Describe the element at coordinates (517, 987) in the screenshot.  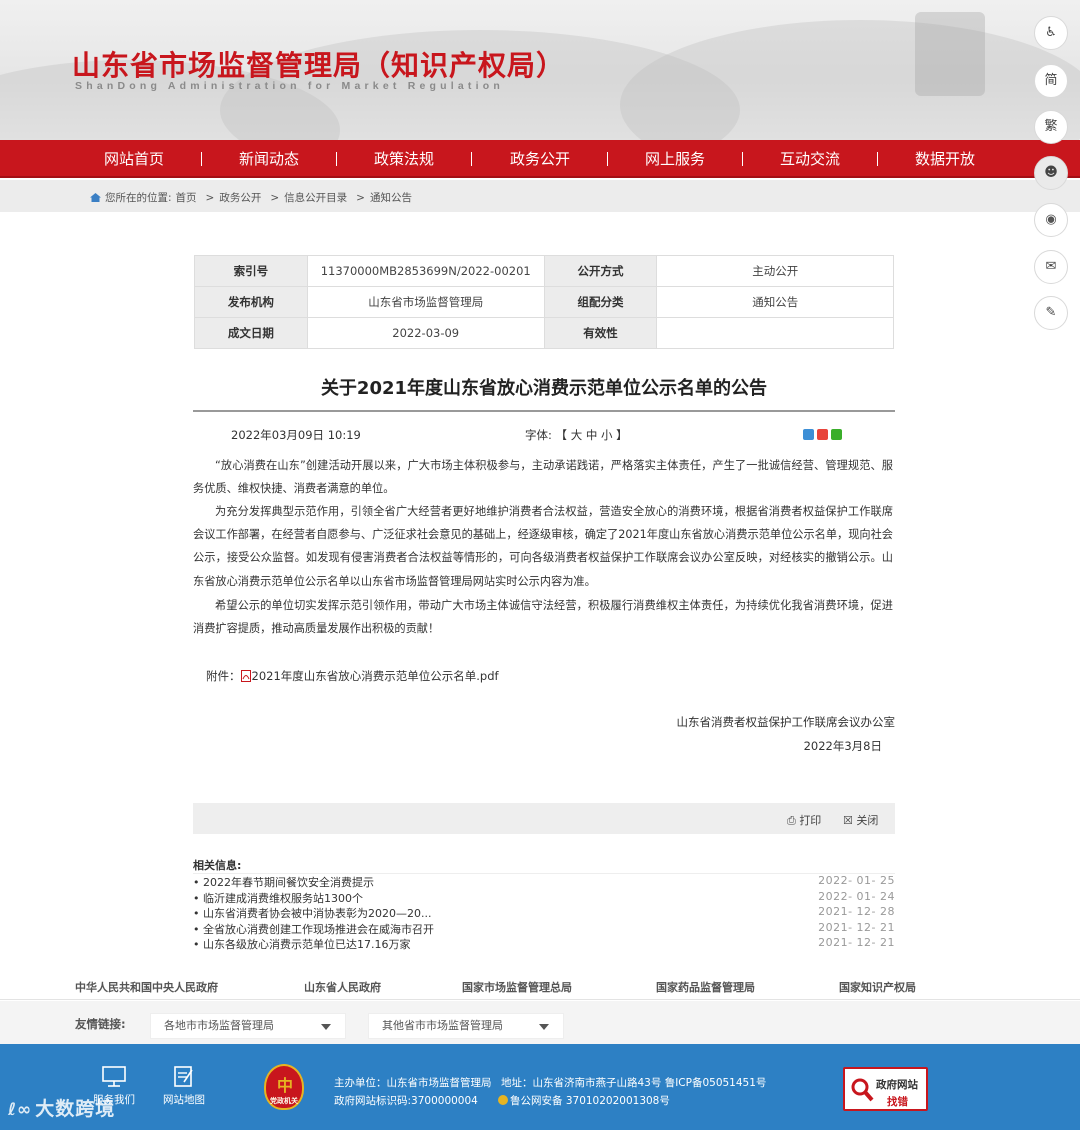
I see `gov-link-samr: 国家市场监督管理总局` at that location.